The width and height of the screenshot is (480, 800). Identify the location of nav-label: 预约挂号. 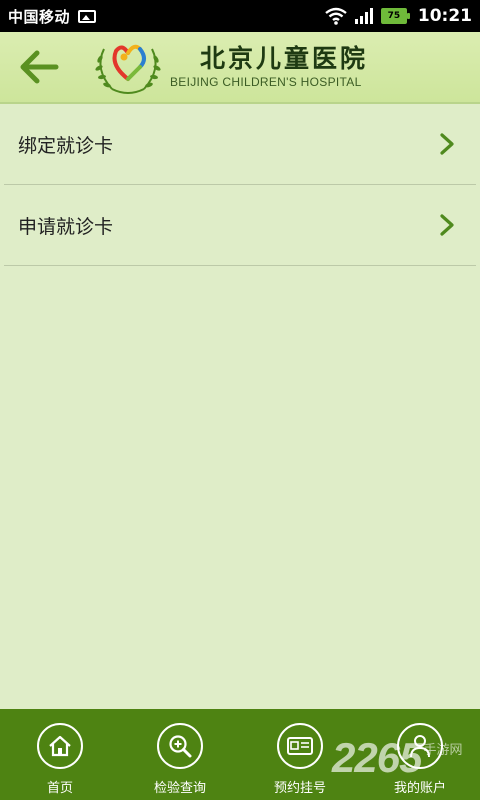
(299, 788).